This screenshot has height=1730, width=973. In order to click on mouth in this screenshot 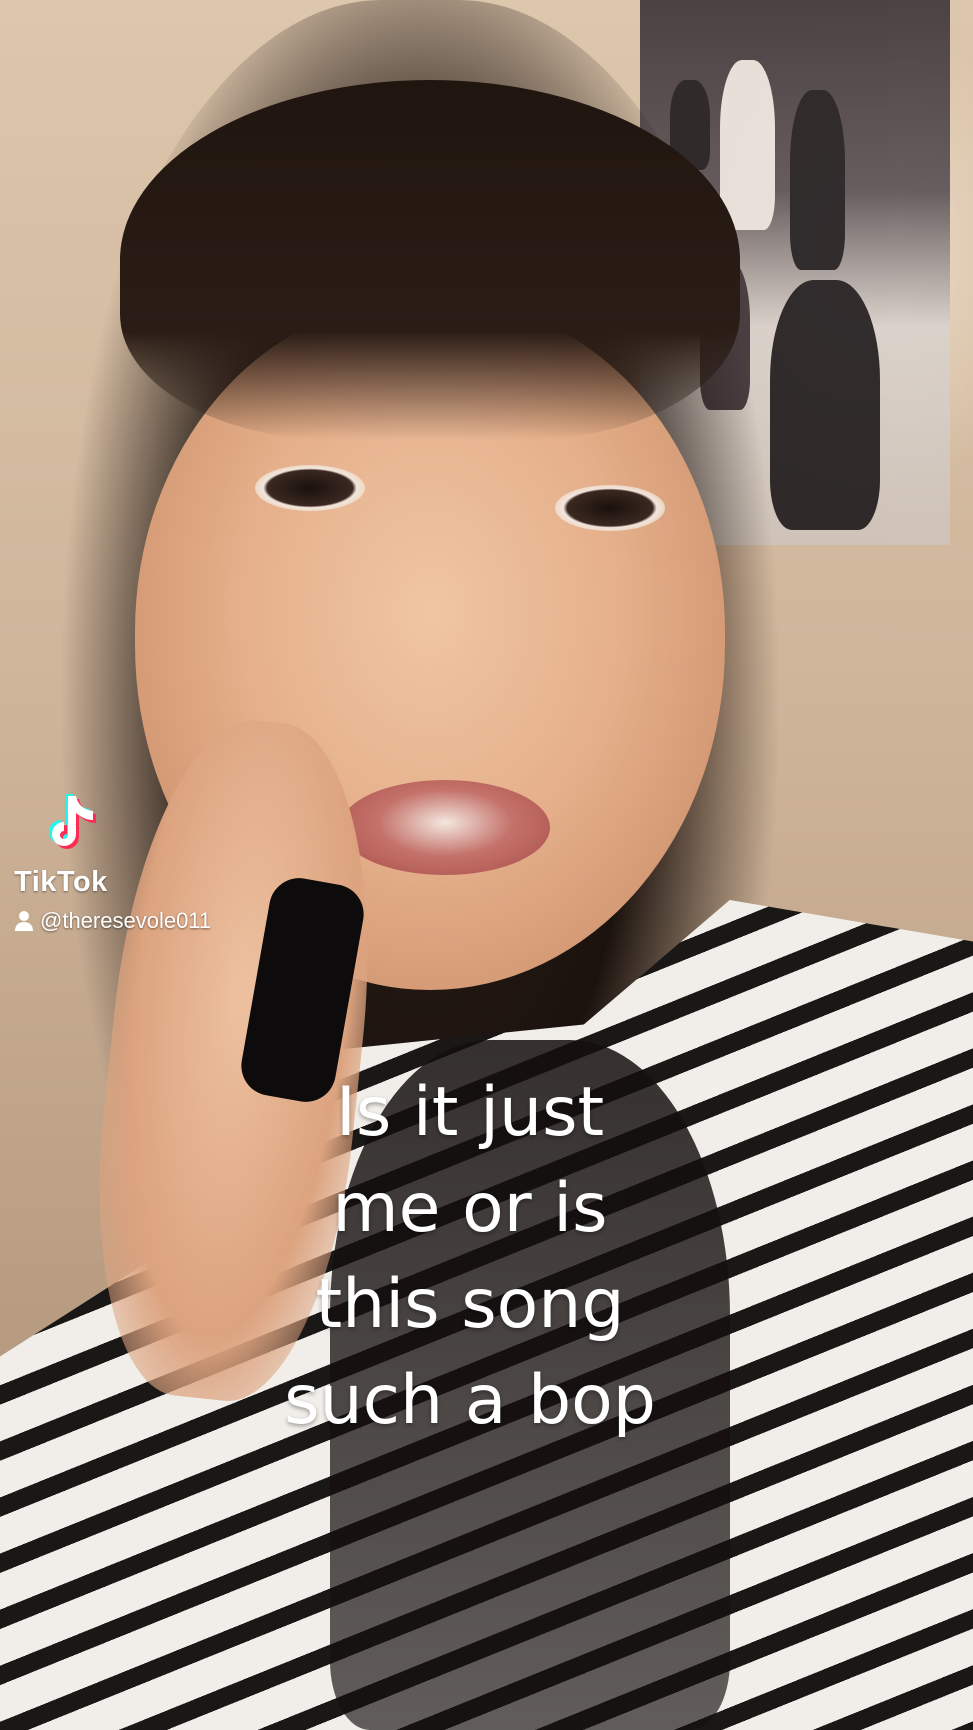, I will do `click(445, 827)`.